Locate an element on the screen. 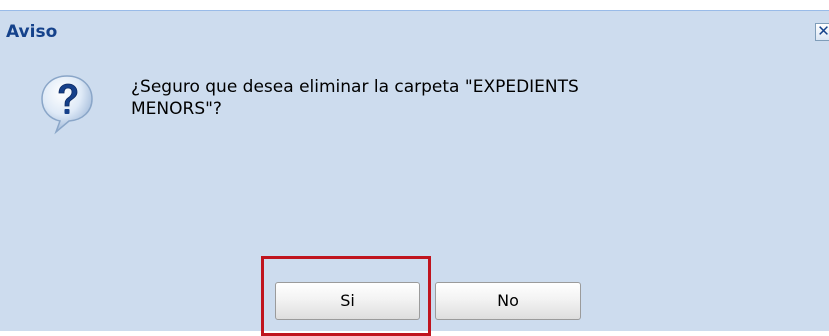 The width and height of the screenshot is (829, 336). dialog-title: Aviso is located at coordinates (32, 32).